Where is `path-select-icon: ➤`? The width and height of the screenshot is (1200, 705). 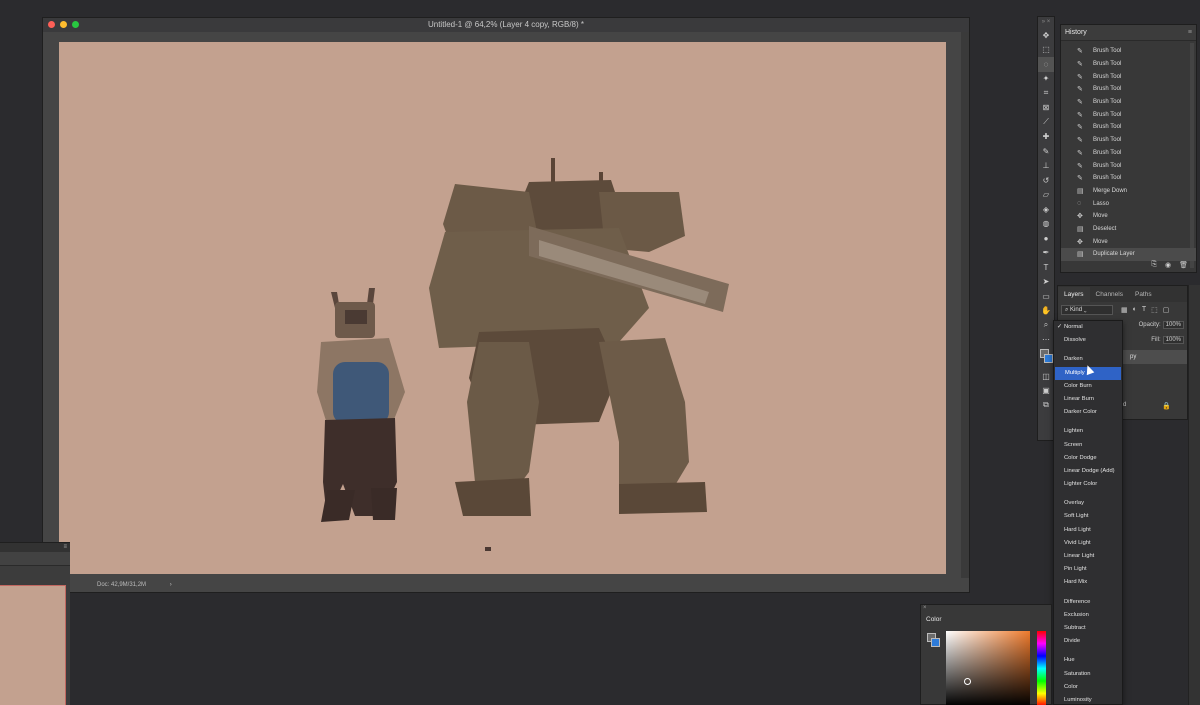
path-select-icon: ➤ is located at coordinates (1046, 282).